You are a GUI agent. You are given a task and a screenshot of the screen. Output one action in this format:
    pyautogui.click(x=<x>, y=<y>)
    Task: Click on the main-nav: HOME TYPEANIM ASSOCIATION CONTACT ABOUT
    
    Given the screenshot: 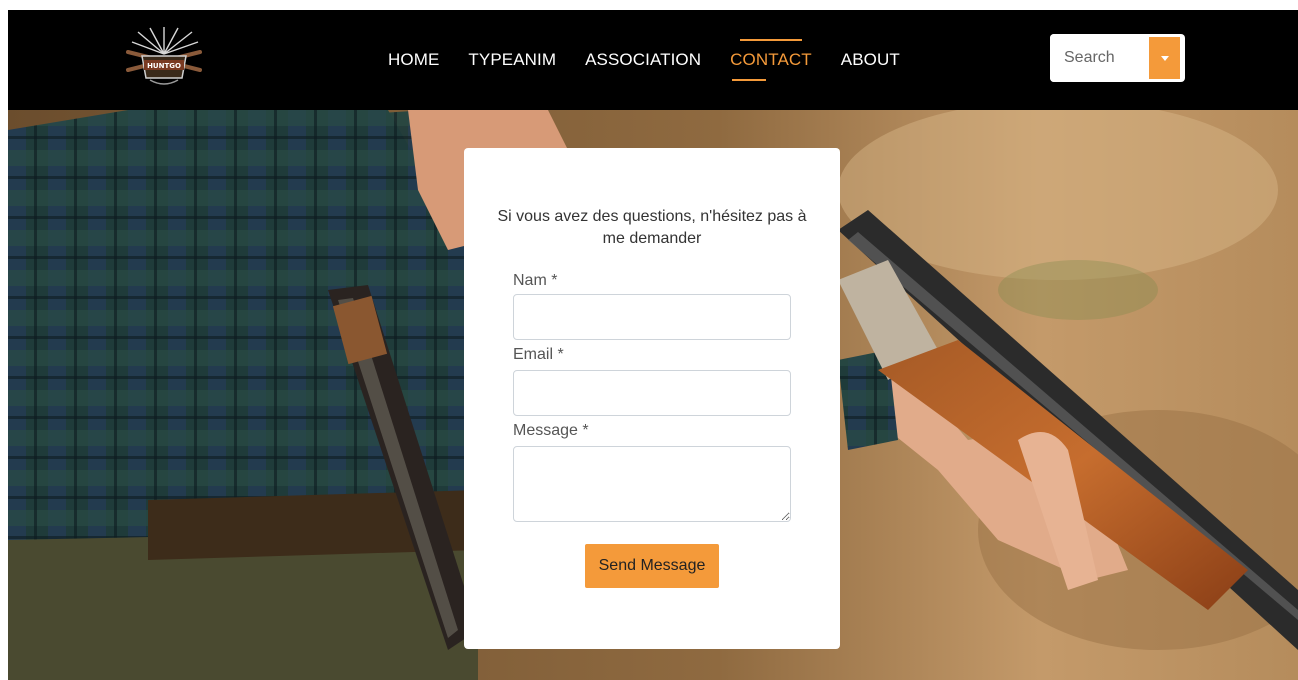 What is the action you would take?
    pyautogui.click(x=658, y=60)
    